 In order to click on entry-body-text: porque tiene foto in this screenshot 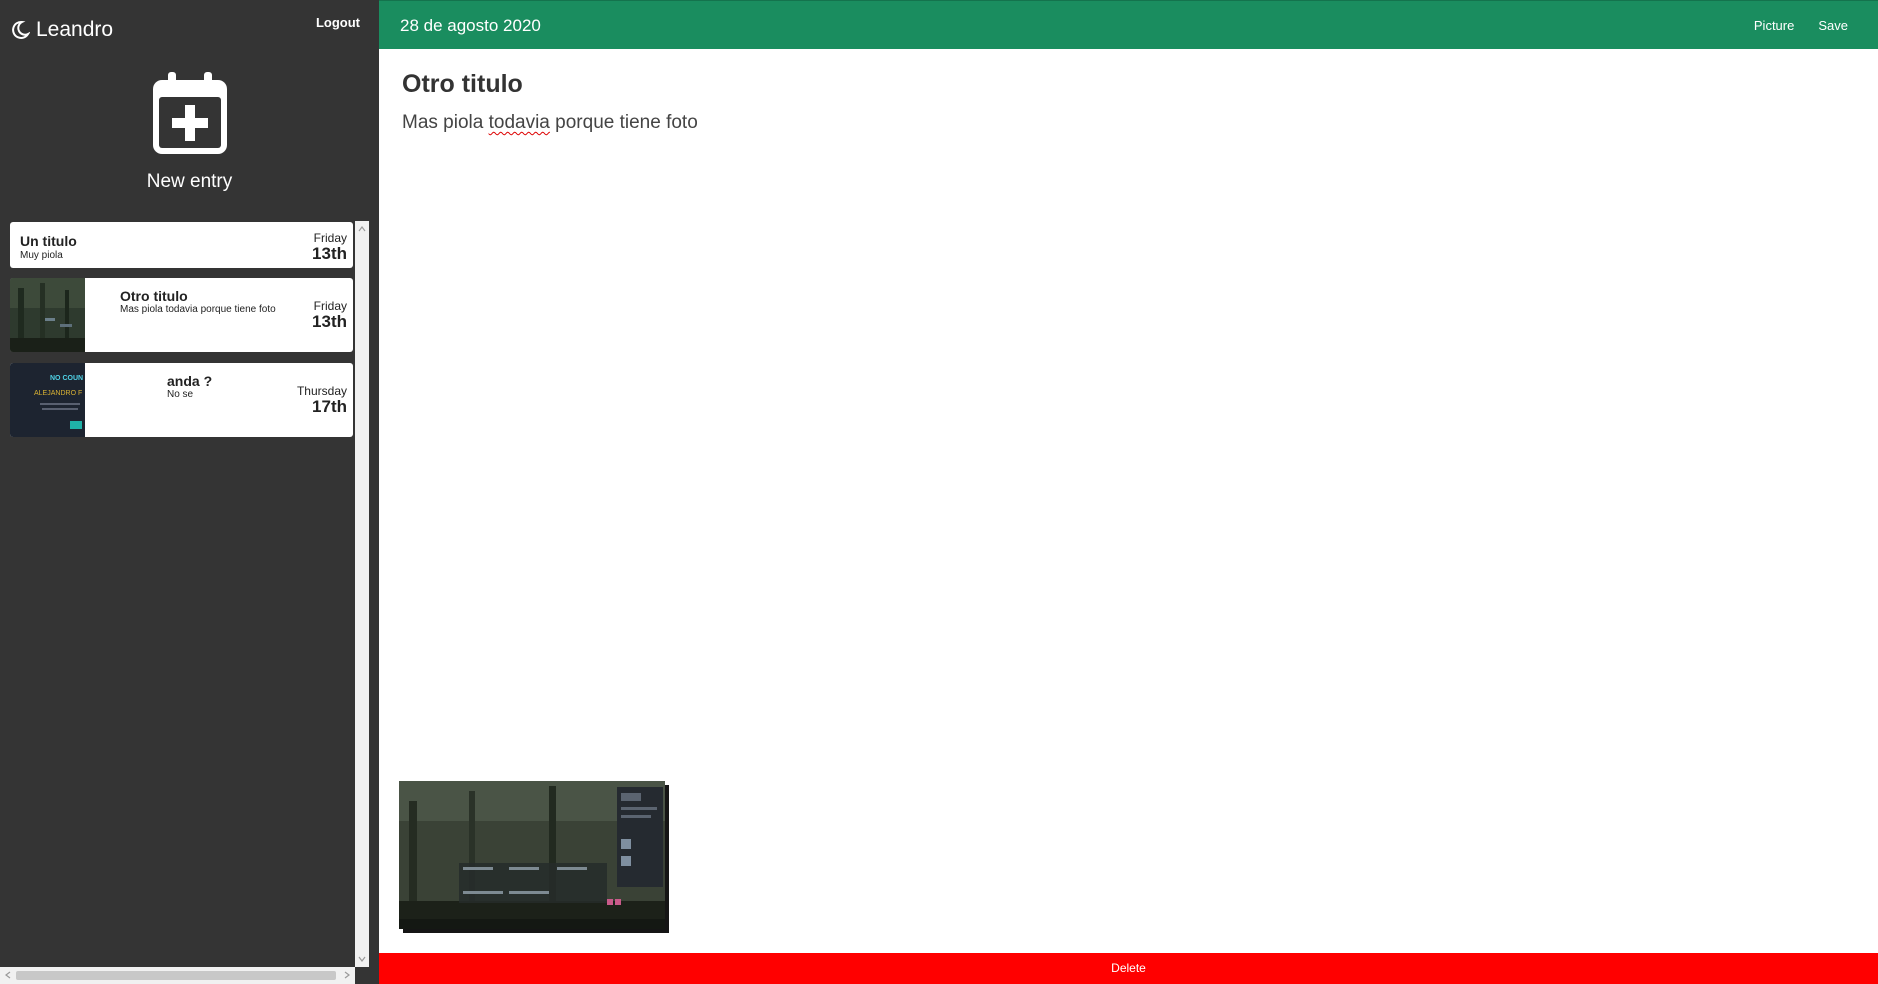, I will do `click(623, 122)`.